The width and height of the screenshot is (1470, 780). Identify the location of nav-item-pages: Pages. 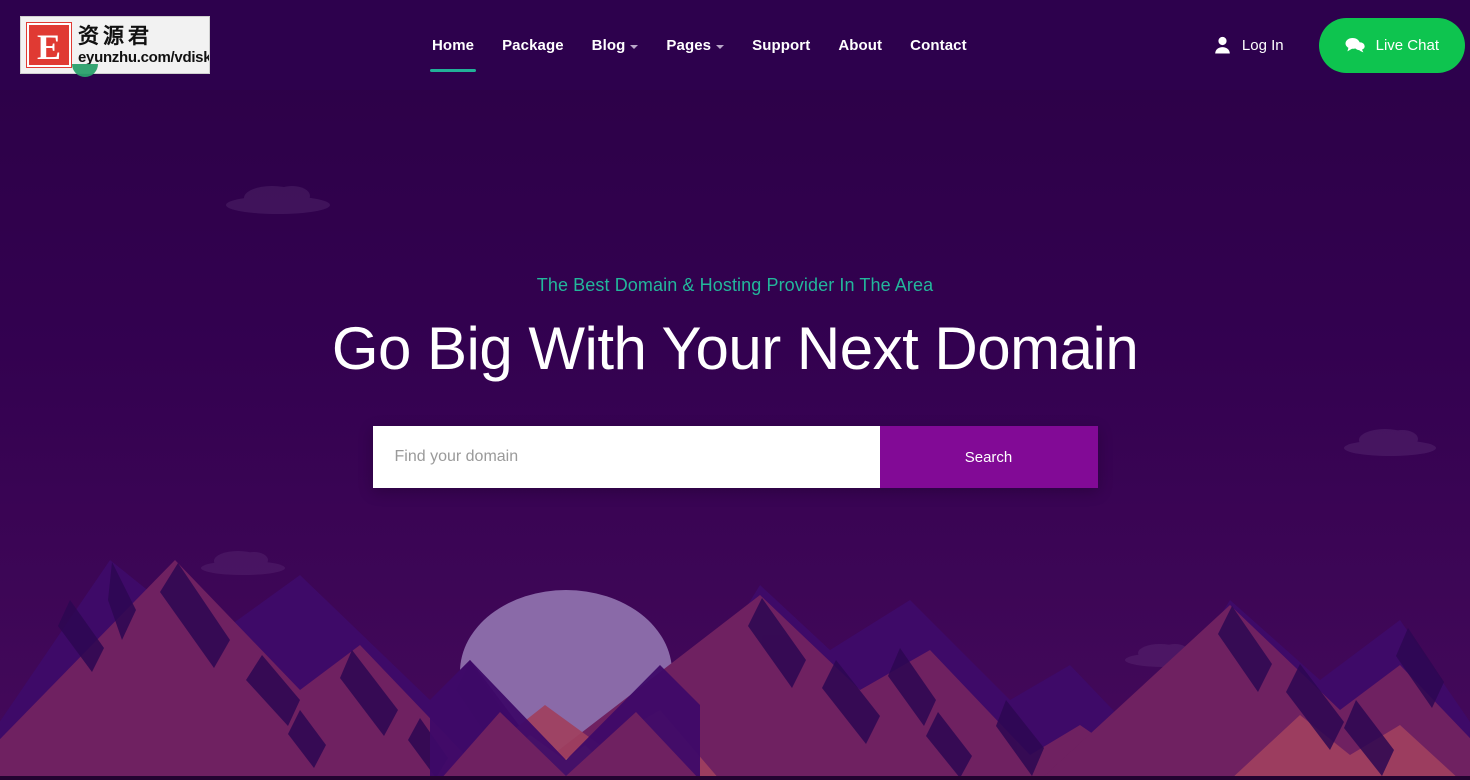
(695, 45).